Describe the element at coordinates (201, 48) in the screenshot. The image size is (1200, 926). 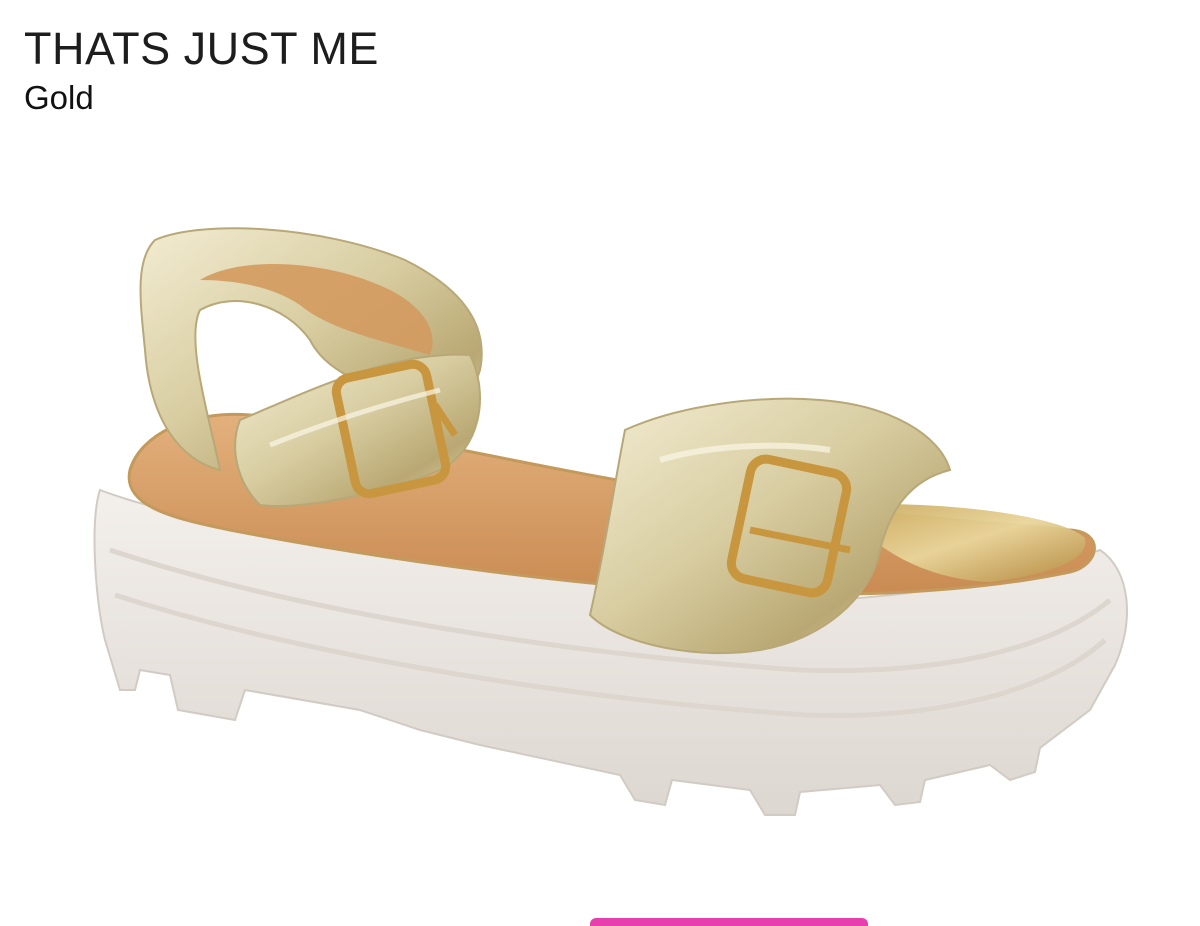
I see `product-title: THATS JUST ME` at that location.